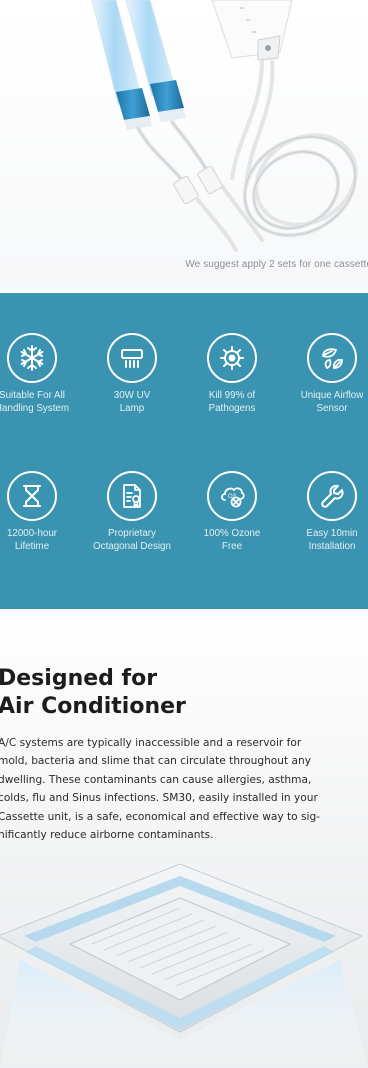 Image resolution: width=368 pixels, height=1068 pixels. What do you see at coordinates (276, 264) in the screenshot?
I see `installation-suggestion: We suggest apply 2 sets for one cassette` at bounding box center [276, 264].